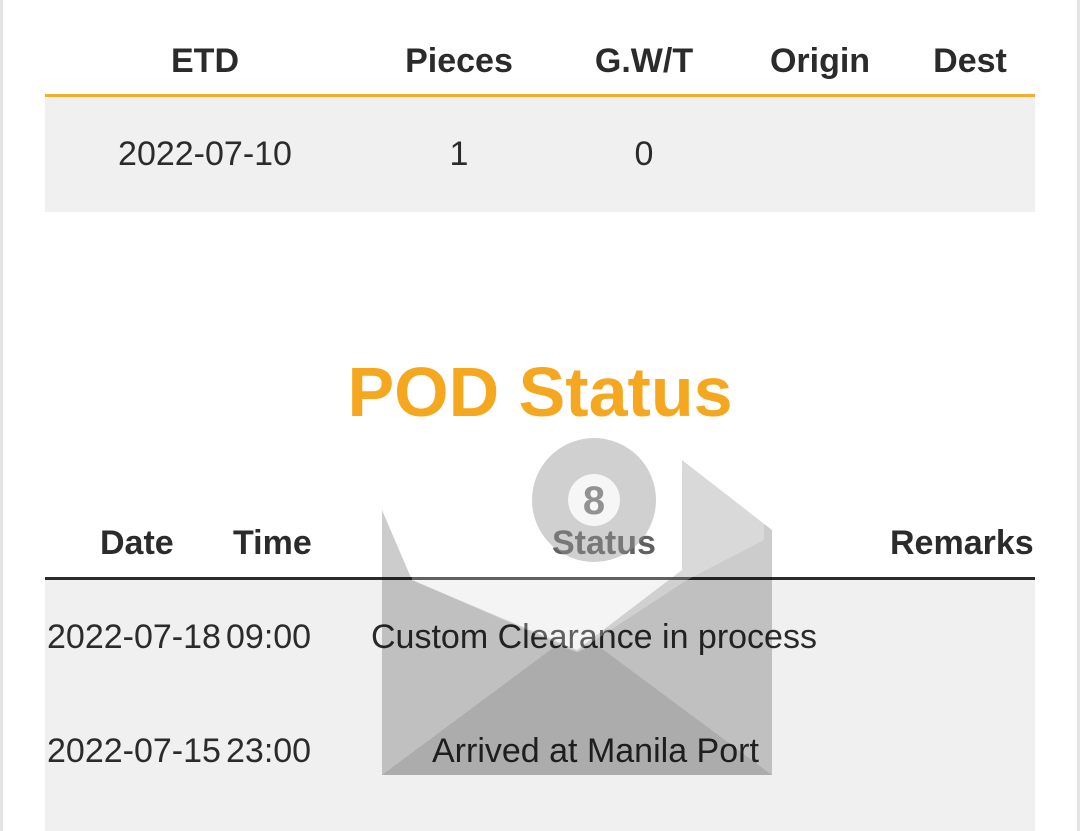  Describe the element at coordinates (540, 540) in the screenshot. I see `pod-table-header: Date Time Status Remarks` at that location.